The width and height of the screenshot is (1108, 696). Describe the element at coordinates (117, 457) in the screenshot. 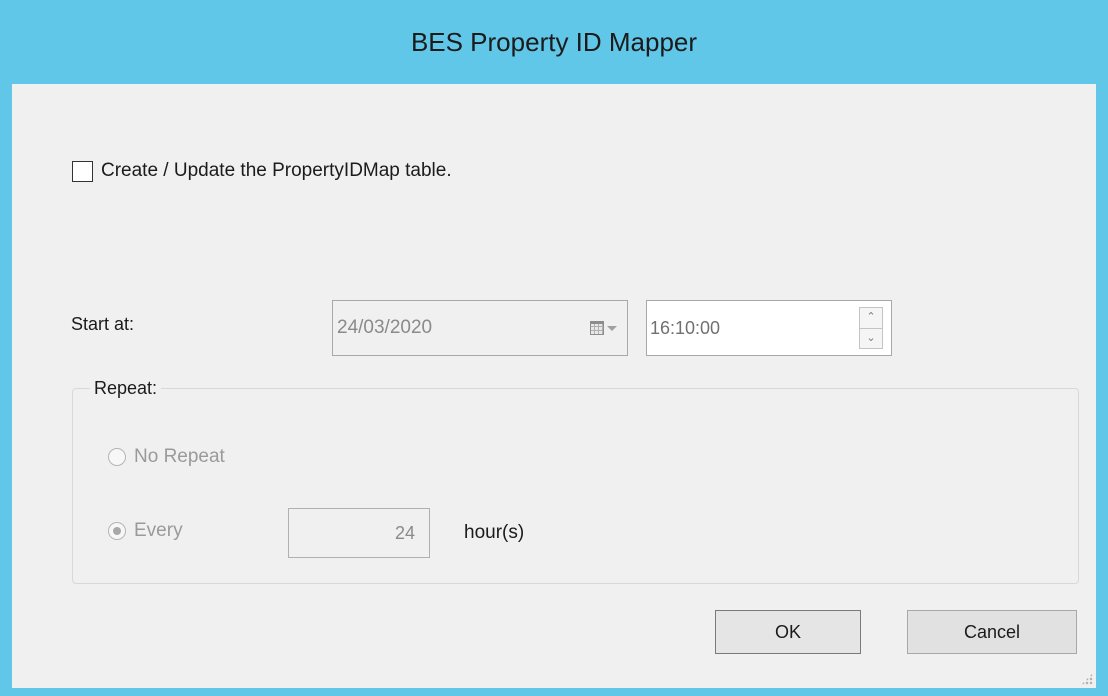

I see `no-repeat-radio` at that location.